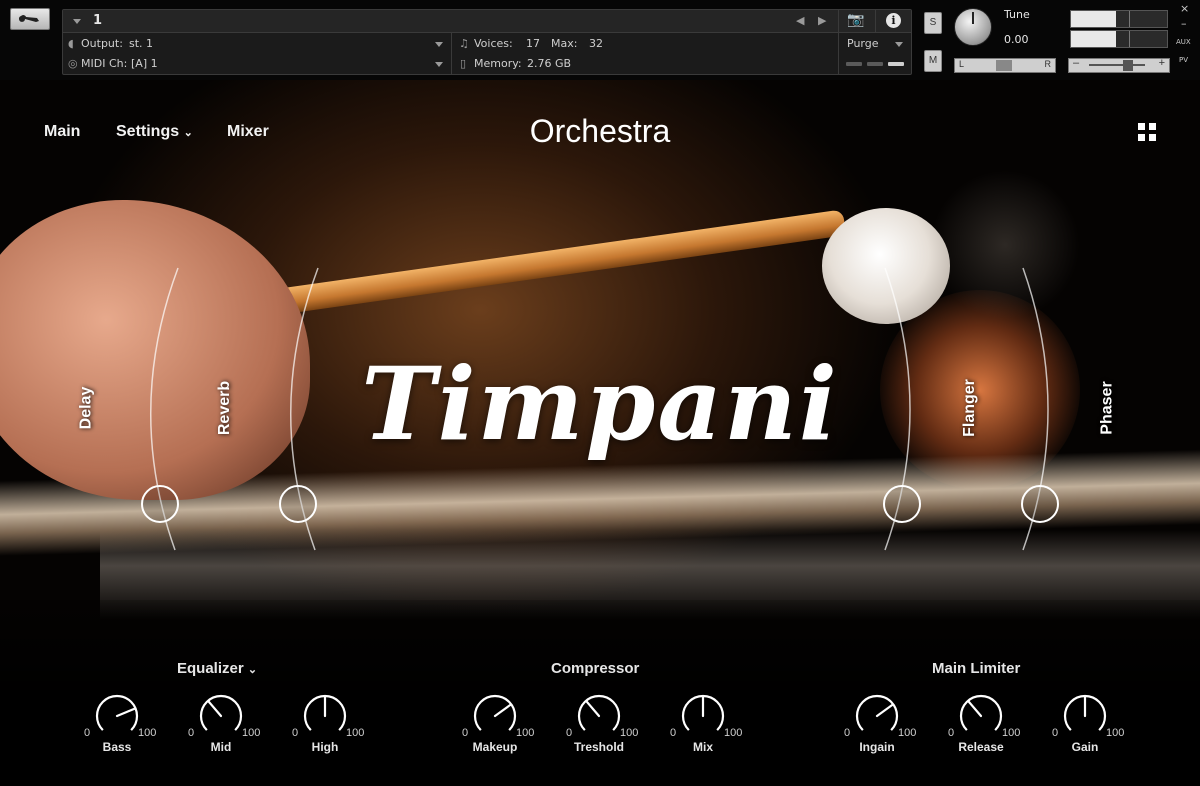 The width and height of the screenshot is (1200, 786). I want to click on knob-mix: 0 100 Mix, so click(703, 727).